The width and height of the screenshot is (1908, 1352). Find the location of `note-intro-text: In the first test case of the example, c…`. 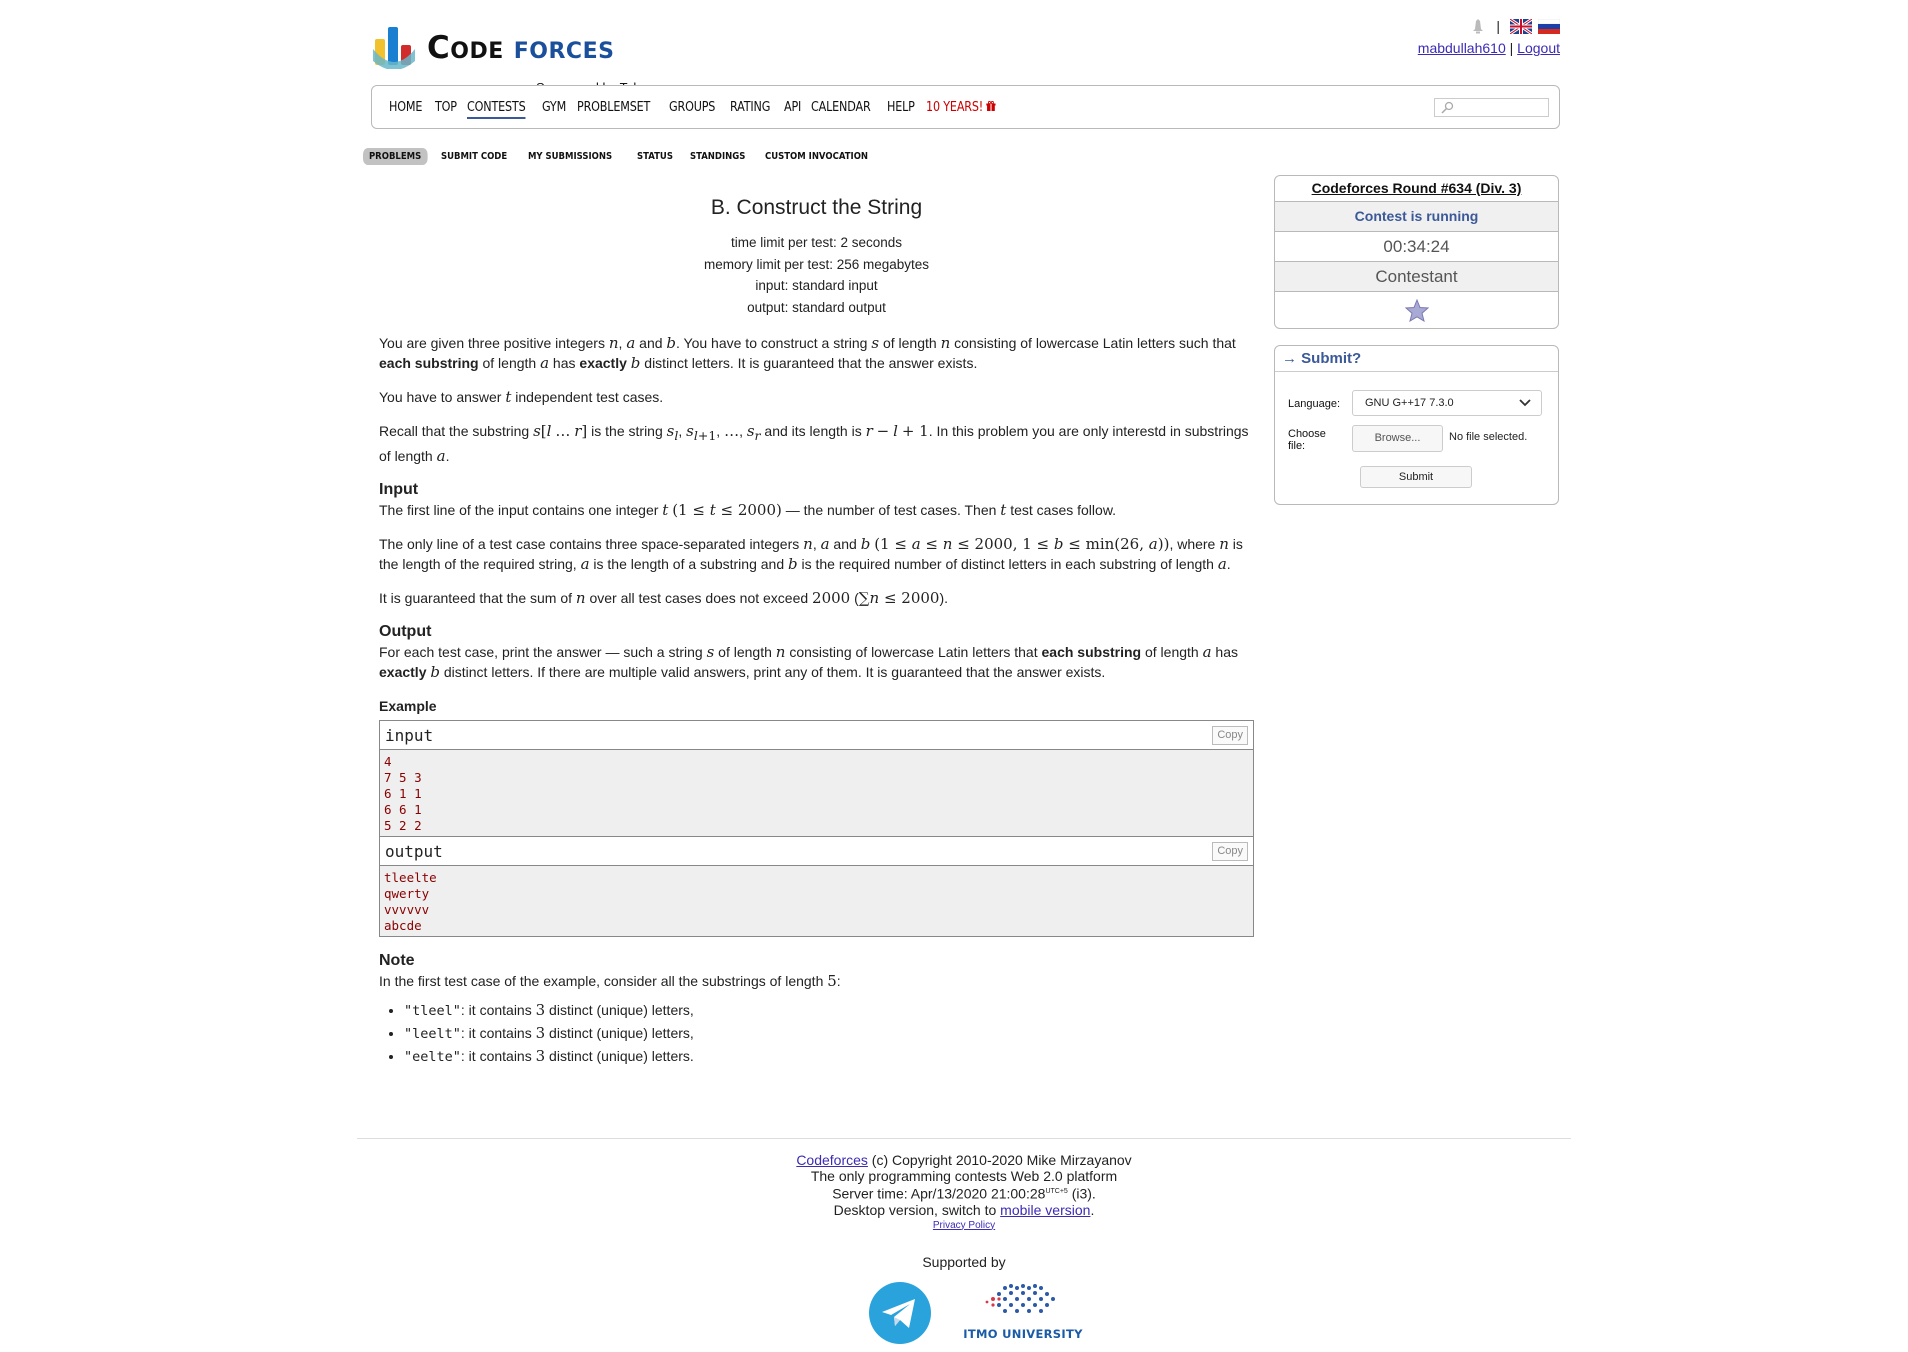

note-intro-text: In the first test case of the example, c… is located at coordinates (603, 981).